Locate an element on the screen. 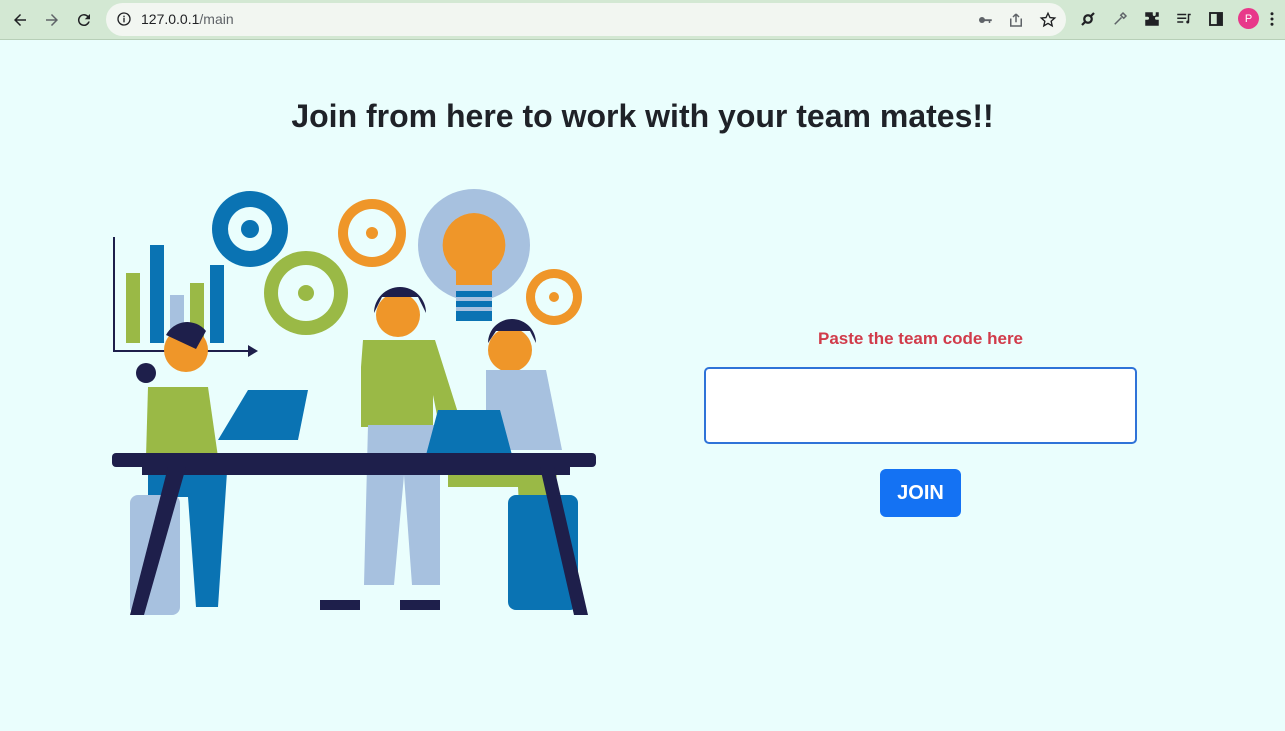 The width and height of the screenshot is (1285, 731). key-icon is located at coordinates (985, 20).